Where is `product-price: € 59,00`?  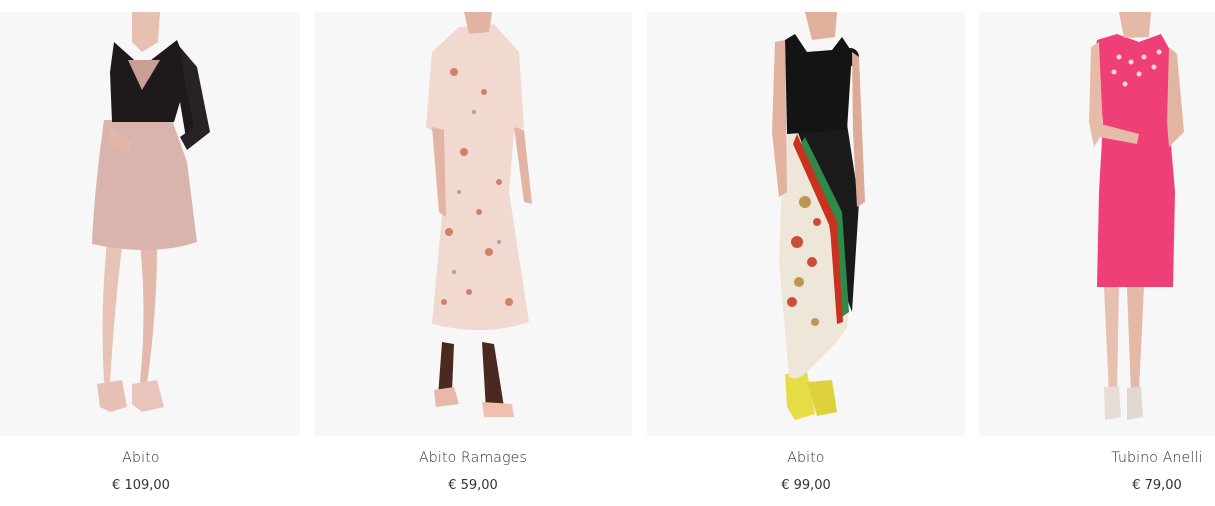 product-price: € 59,00 is located at coordinates (473, 485).